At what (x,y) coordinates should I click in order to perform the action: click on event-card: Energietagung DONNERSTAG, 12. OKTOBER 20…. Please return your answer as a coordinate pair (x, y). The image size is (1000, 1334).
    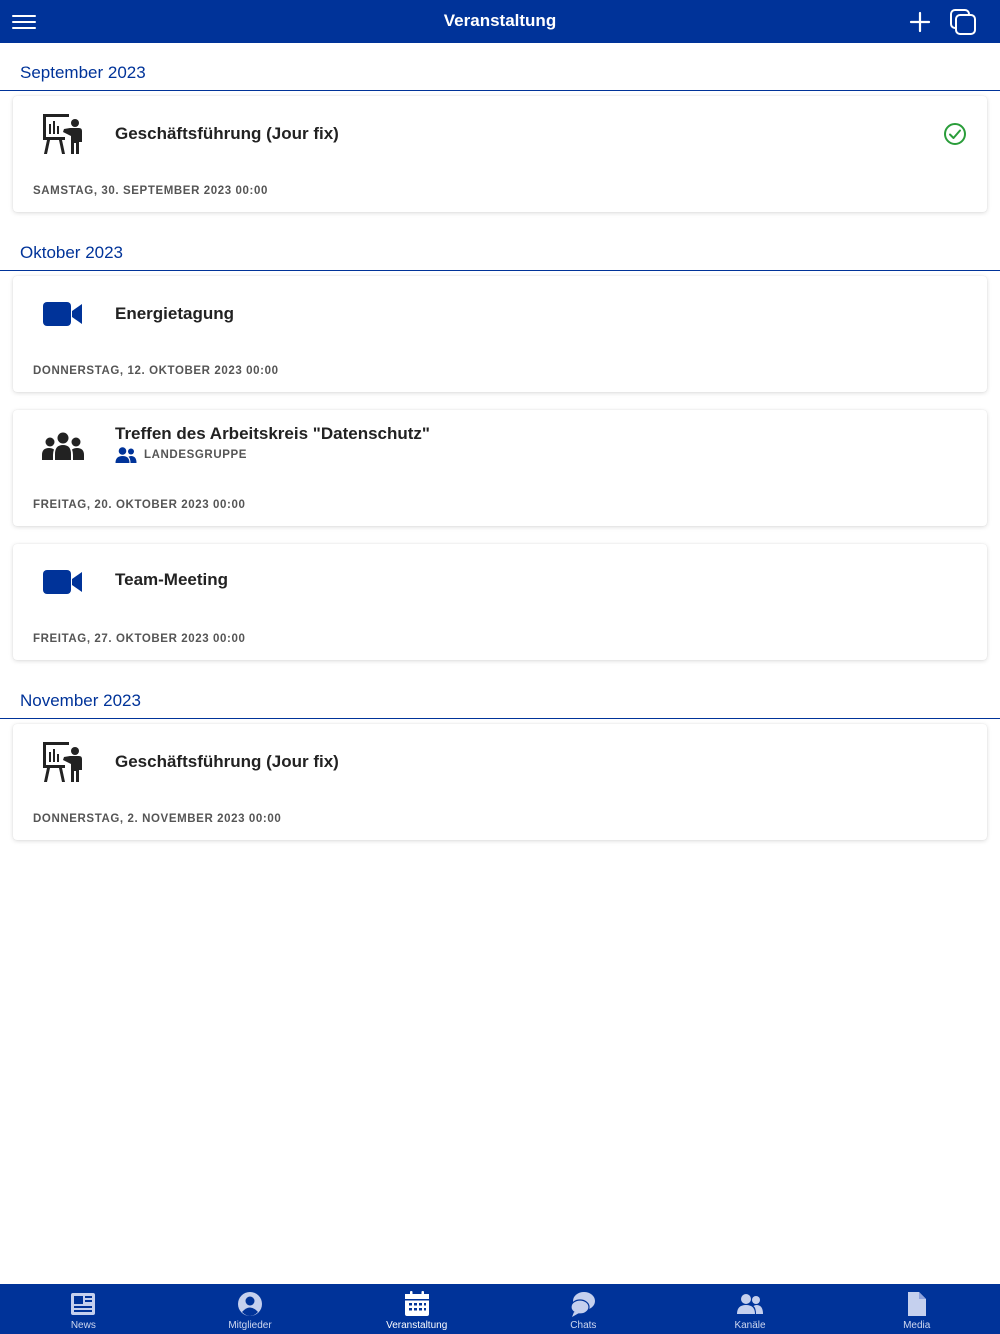
    Looking at the image, I should click on (500, 334).